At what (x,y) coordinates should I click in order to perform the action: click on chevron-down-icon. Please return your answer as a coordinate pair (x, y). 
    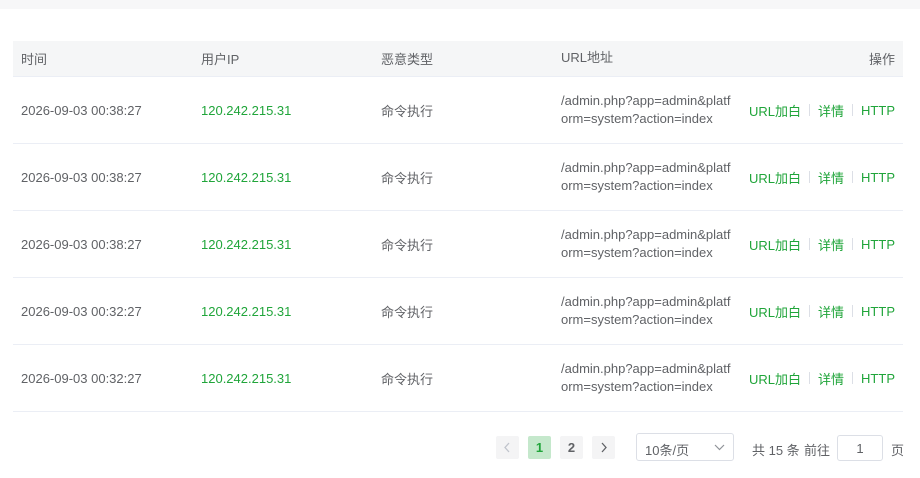
    Looking at the image, I should click on (719, 447).